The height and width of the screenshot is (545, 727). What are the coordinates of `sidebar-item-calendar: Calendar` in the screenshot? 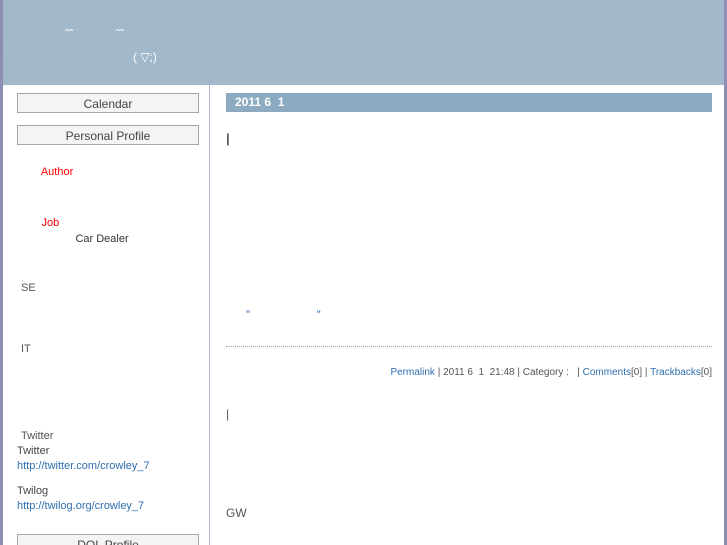 It's located at (108, 103).